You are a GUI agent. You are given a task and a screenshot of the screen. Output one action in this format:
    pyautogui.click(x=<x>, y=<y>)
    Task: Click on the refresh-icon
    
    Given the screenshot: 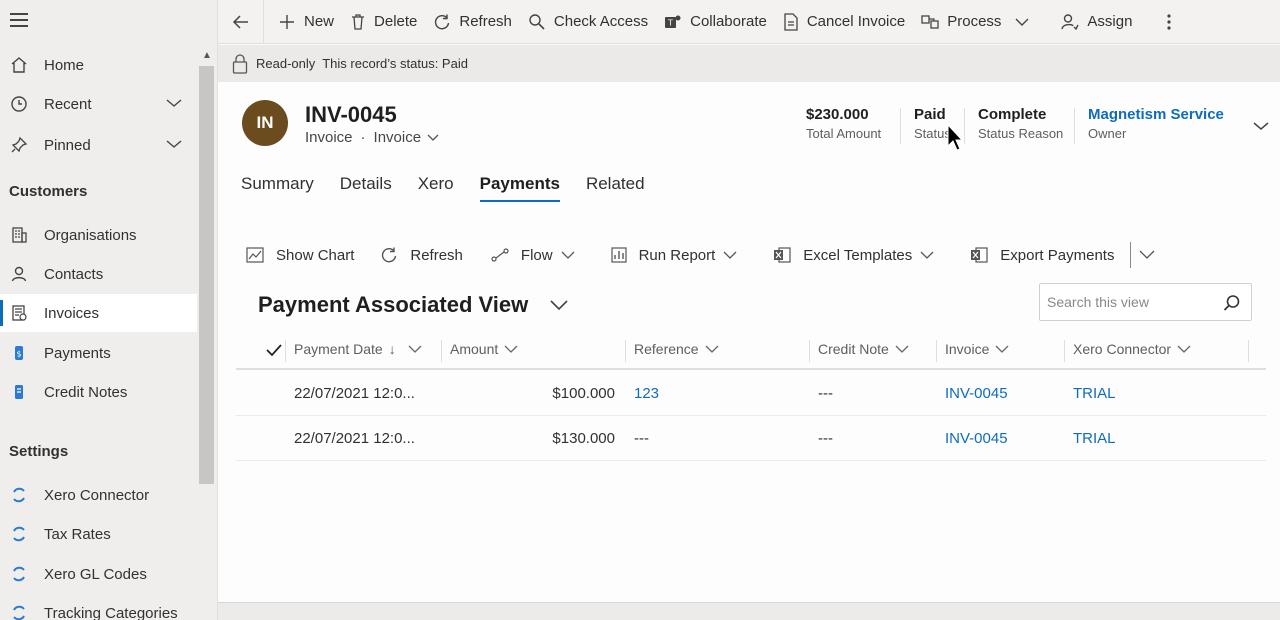 What is the action you would take?
    pyautogui.click(x=389, y=255)
    